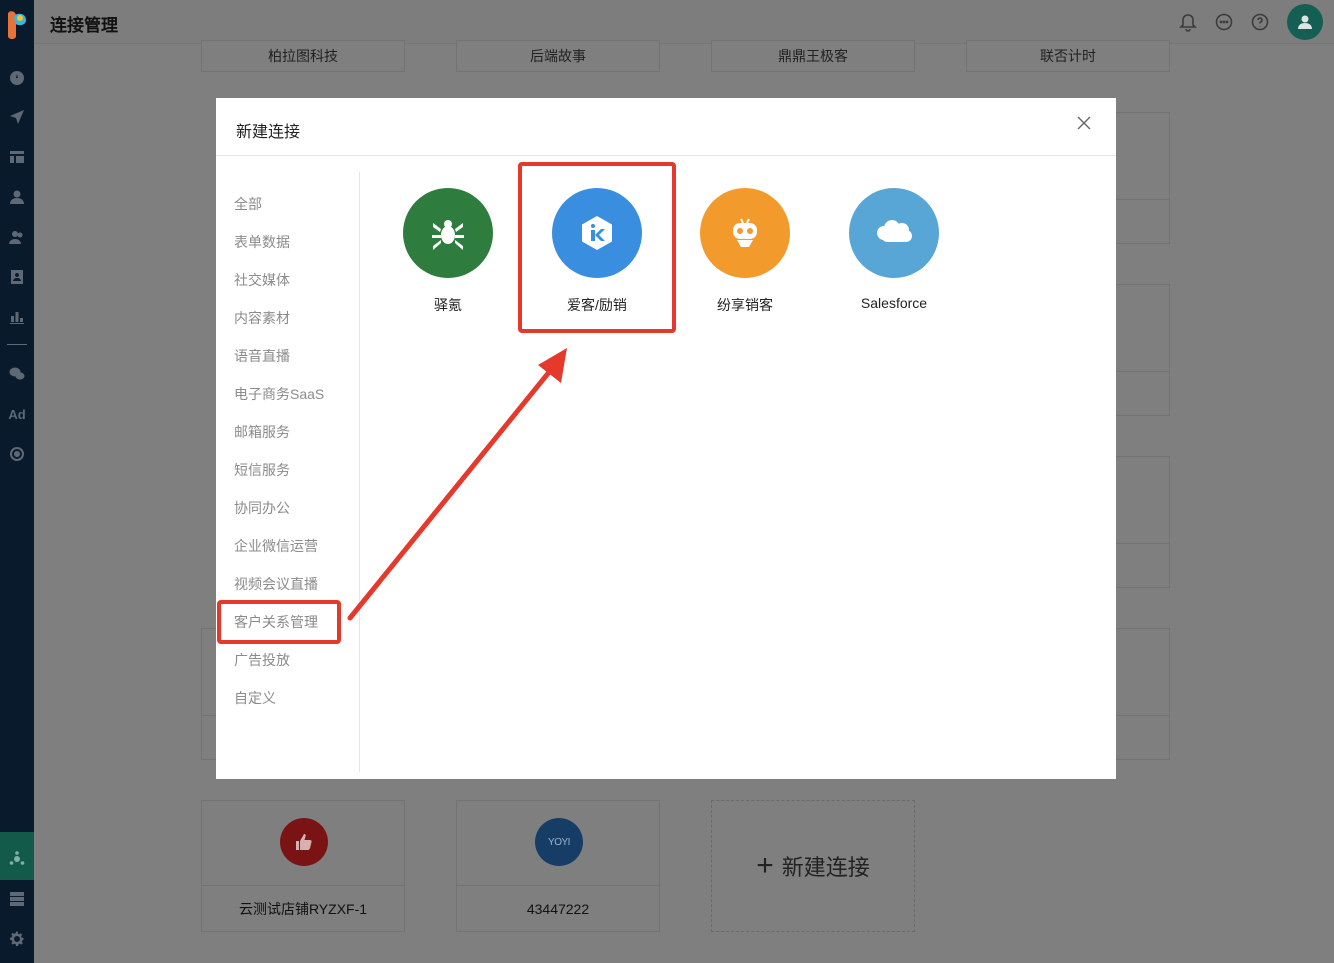 The image size is (1334, 963). I want to click on connection-card: 联否计时, so click(1068, 56).